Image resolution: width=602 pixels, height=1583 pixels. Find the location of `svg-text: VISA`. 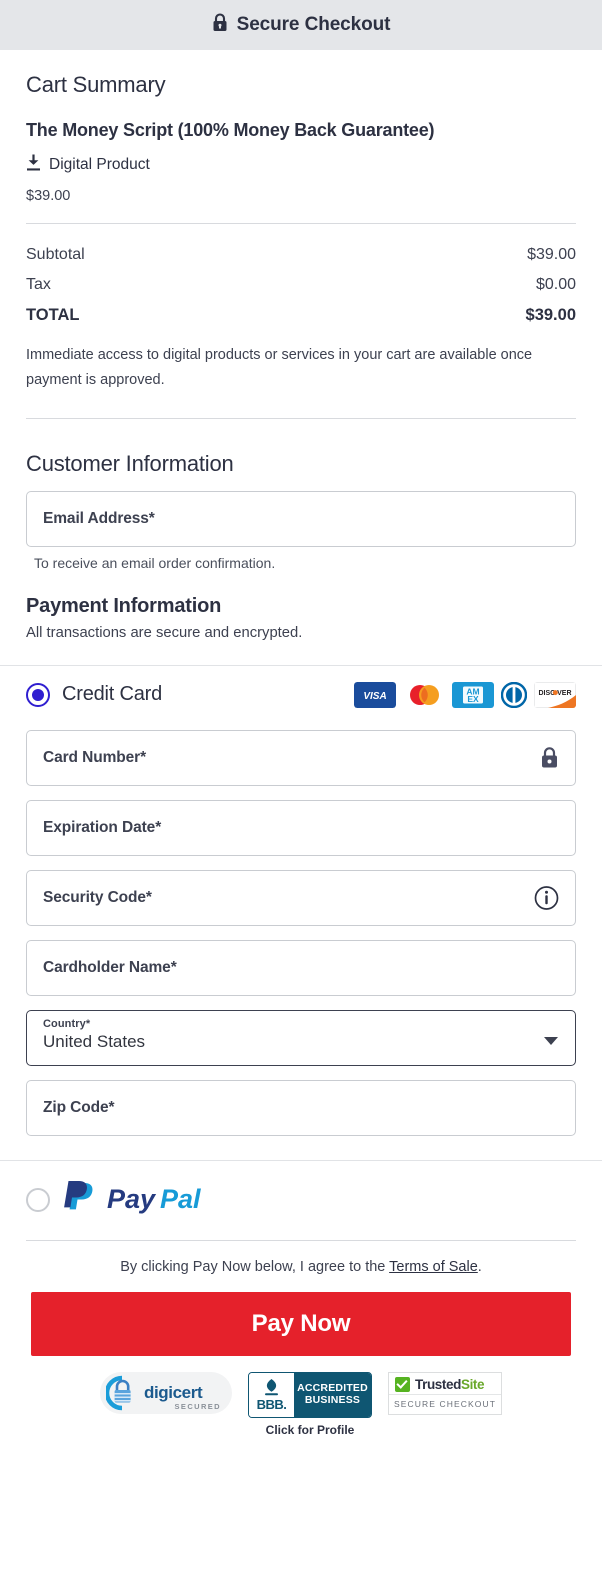

svg-text: VISA is located at coordinates (374, 696).